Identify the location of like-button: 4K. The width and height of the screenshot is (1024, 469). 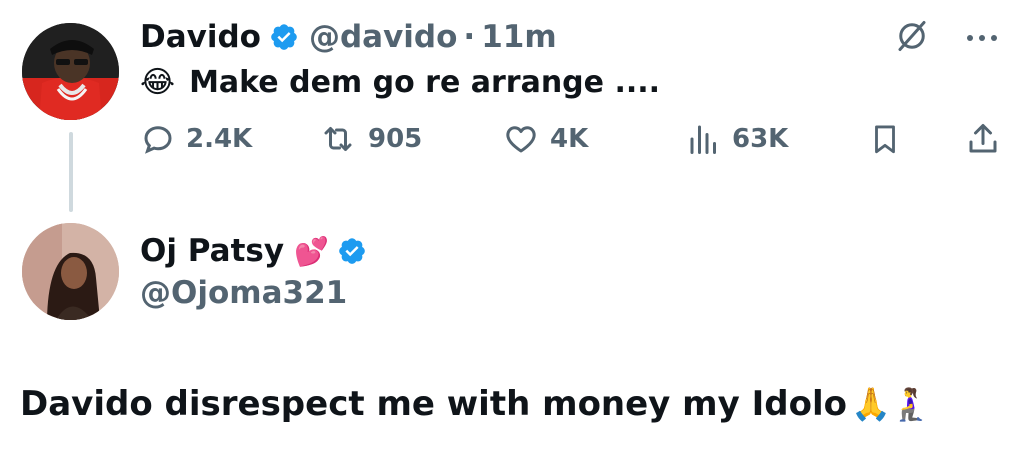
(545, 139).